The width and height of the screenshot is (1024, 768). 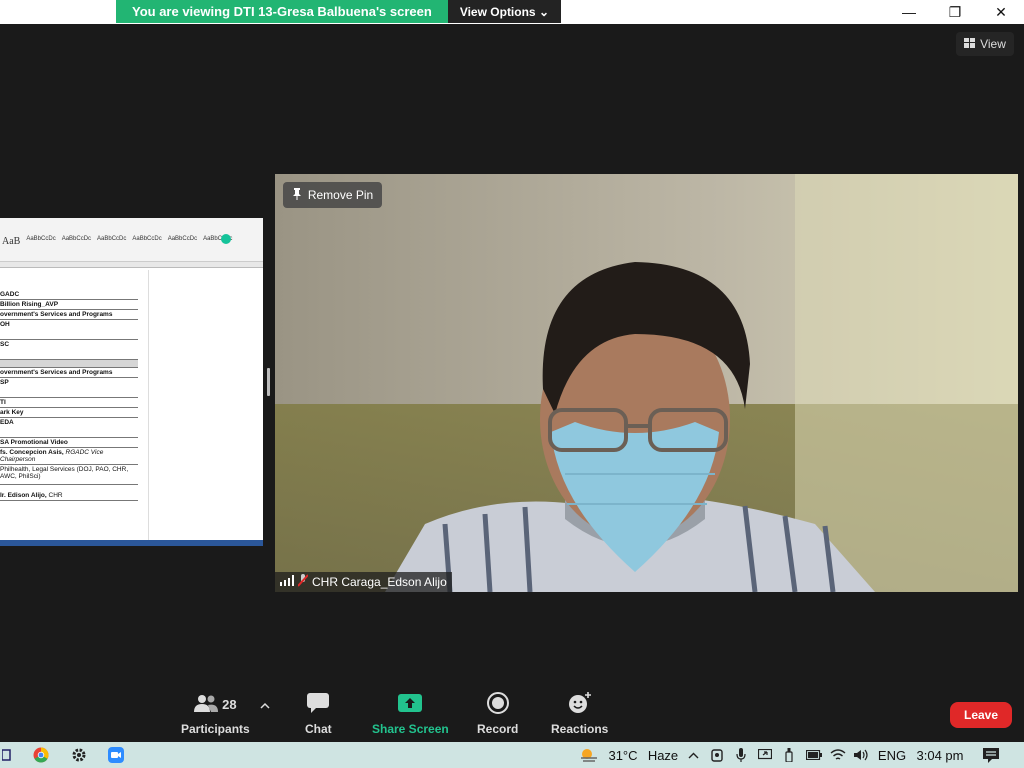 I want to click on participant-name: CHR Caraga_Edson Alijo, so click(x=379, y=582).